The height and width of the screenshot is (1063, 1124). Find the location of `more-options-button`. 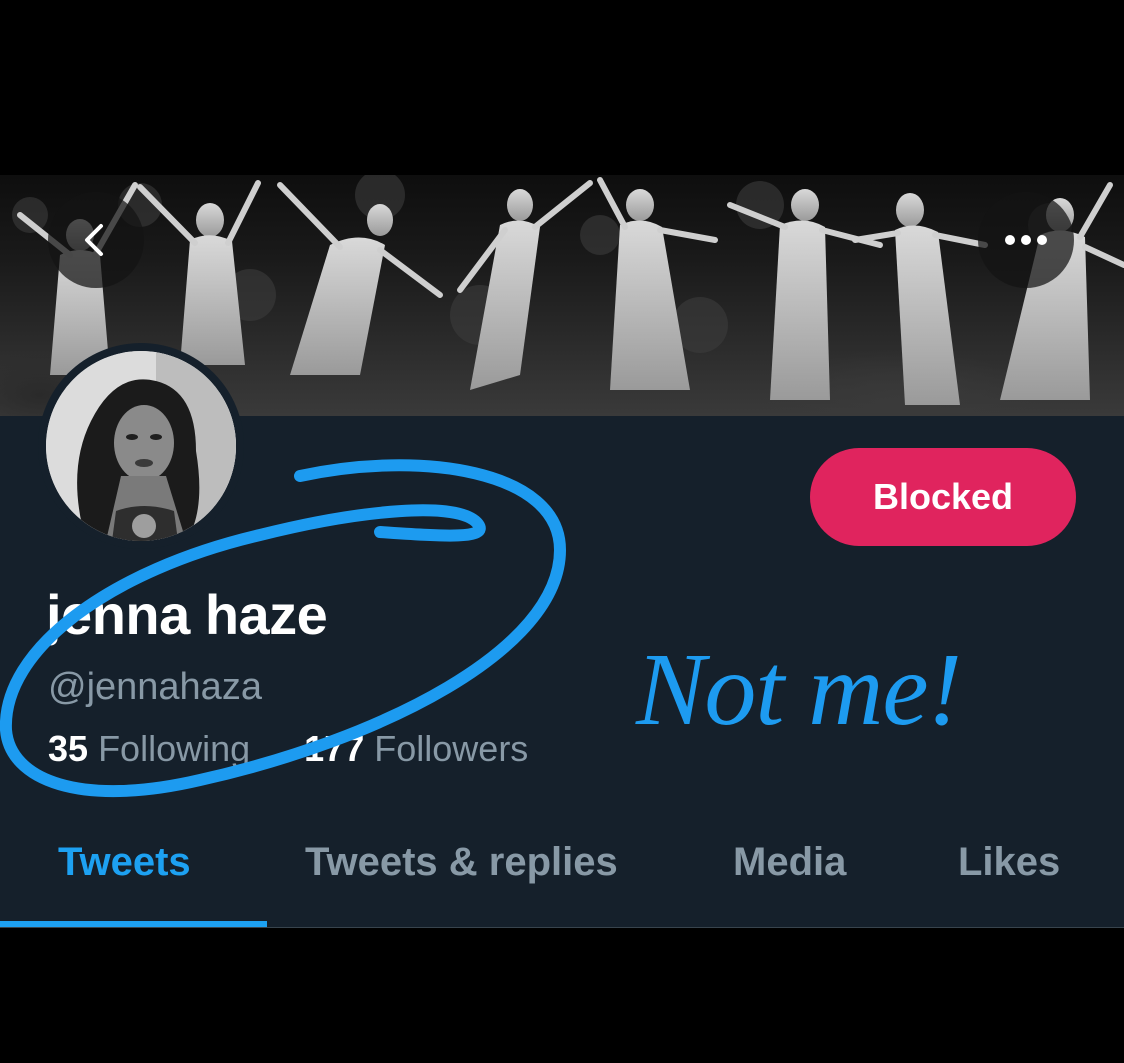

more-options-button is located at coordinates (1026, 240).